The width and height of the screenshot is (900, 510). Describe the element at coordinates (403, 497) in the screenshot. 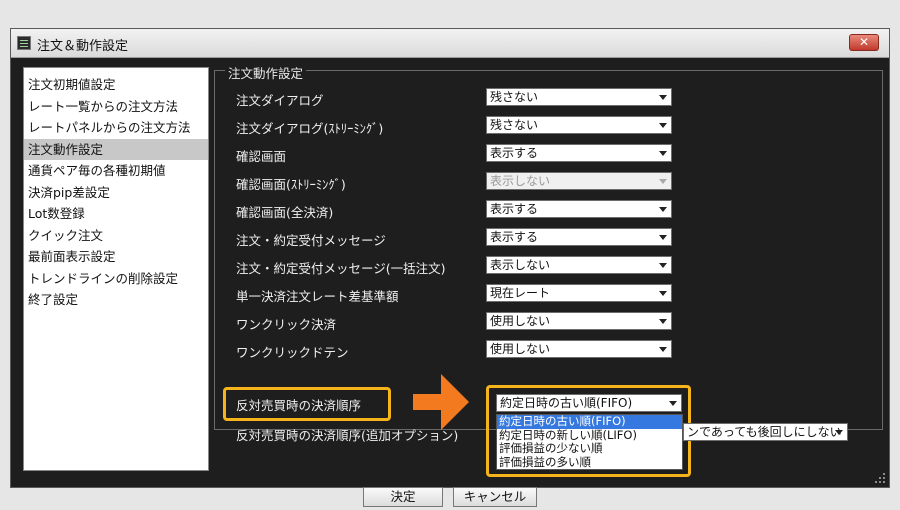

I see `ok-button: 決定` at that location.